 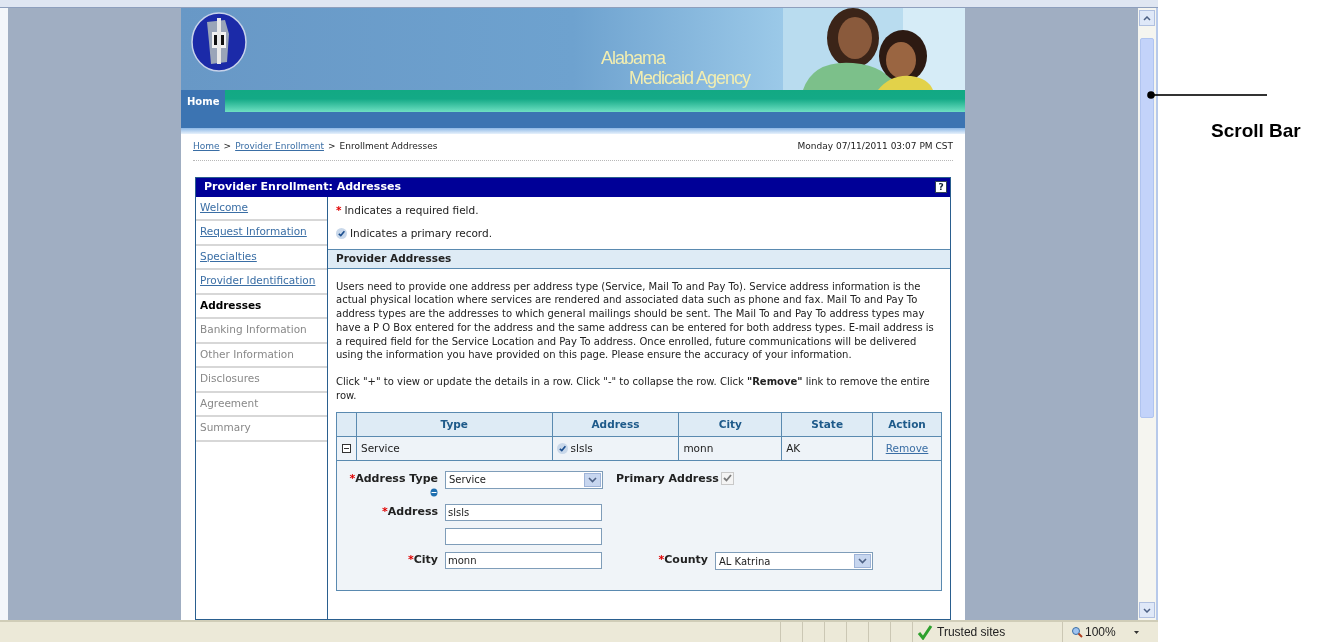 What do you see at coordinates (875, 146) in the screenshot?
I see `date-time: Monday 07/11/2011 03:07 PM CST` at bounding box center [875, 146].